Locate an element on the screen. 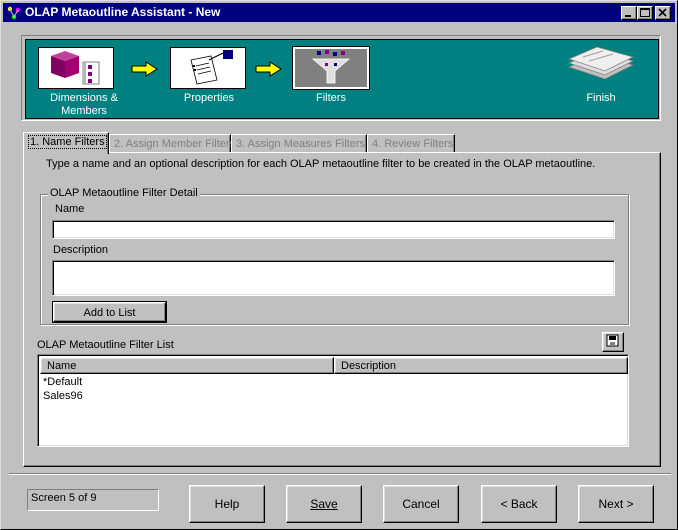  tab-name-filters-label: 1. Name Filters is located at coordinates (67, 142).